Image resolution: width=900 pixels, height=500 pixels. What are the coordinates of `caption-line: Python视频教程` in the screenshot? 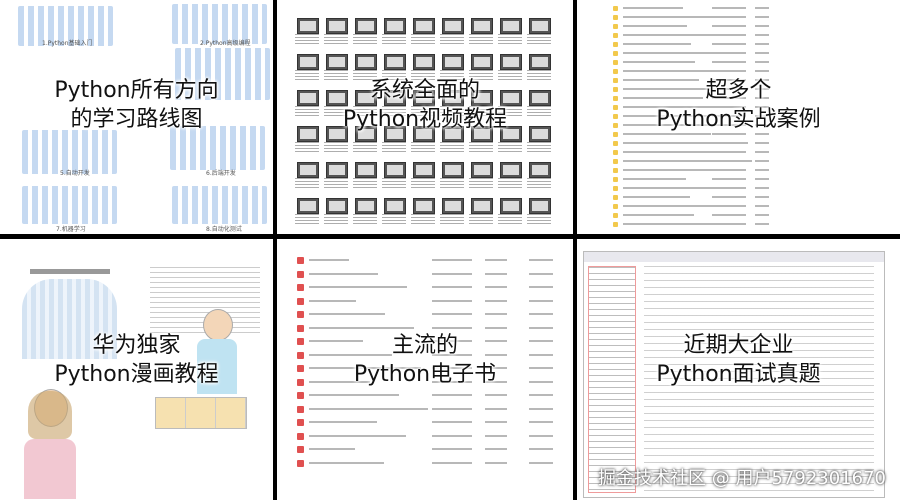 It's located at (425, 119).